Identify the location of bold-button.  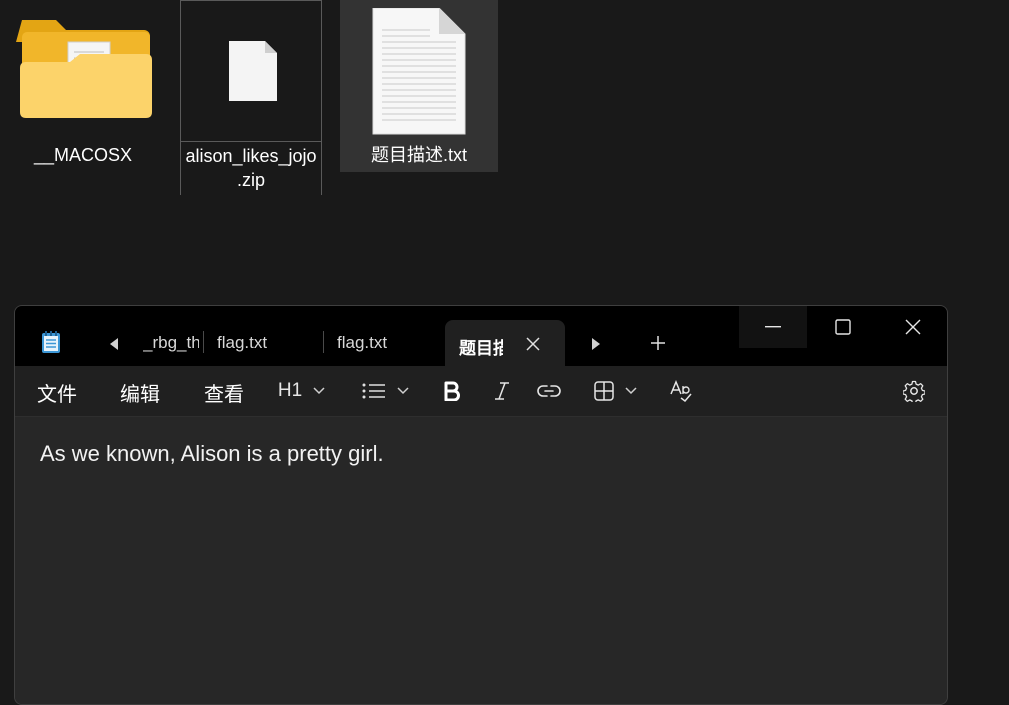
(452, 391).